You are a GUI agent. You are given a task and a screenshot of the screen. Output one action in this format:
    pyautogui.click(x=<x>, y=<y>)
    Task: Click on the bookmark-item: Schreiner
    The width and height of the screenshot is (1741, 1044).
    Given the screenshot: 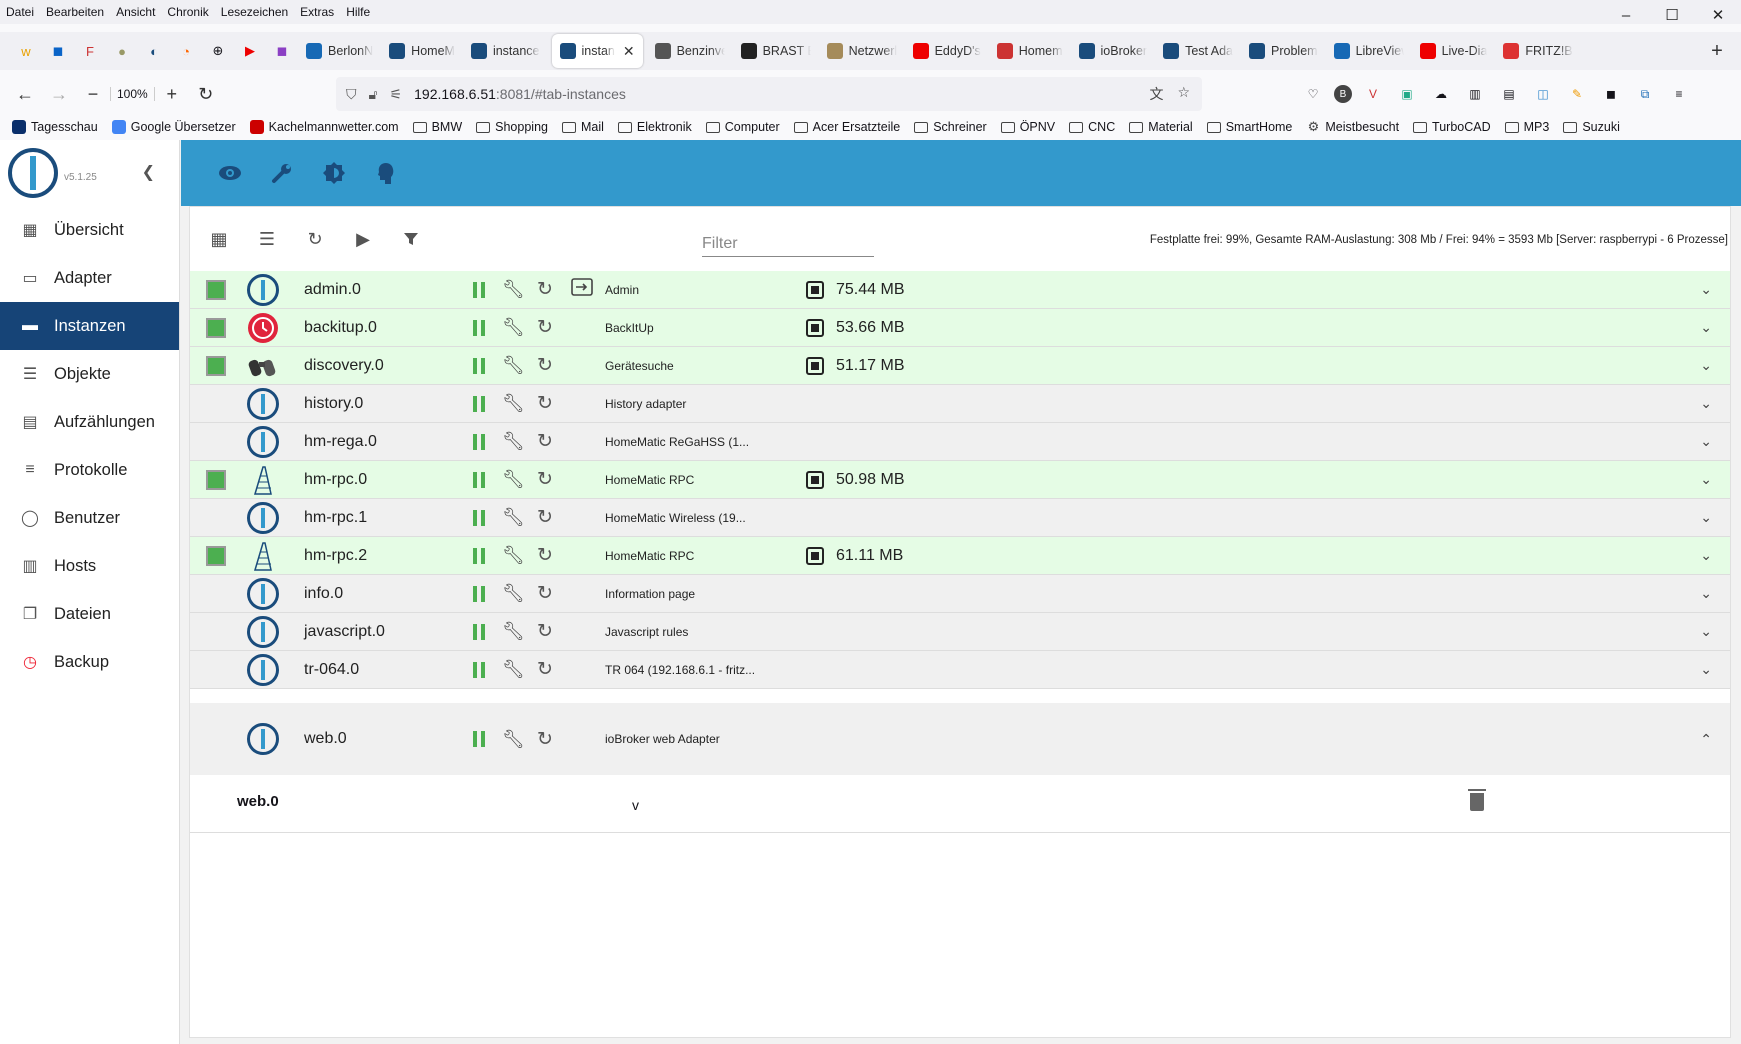 What is the action you would take?
    pyautogui.click(x=950, y=127)
    